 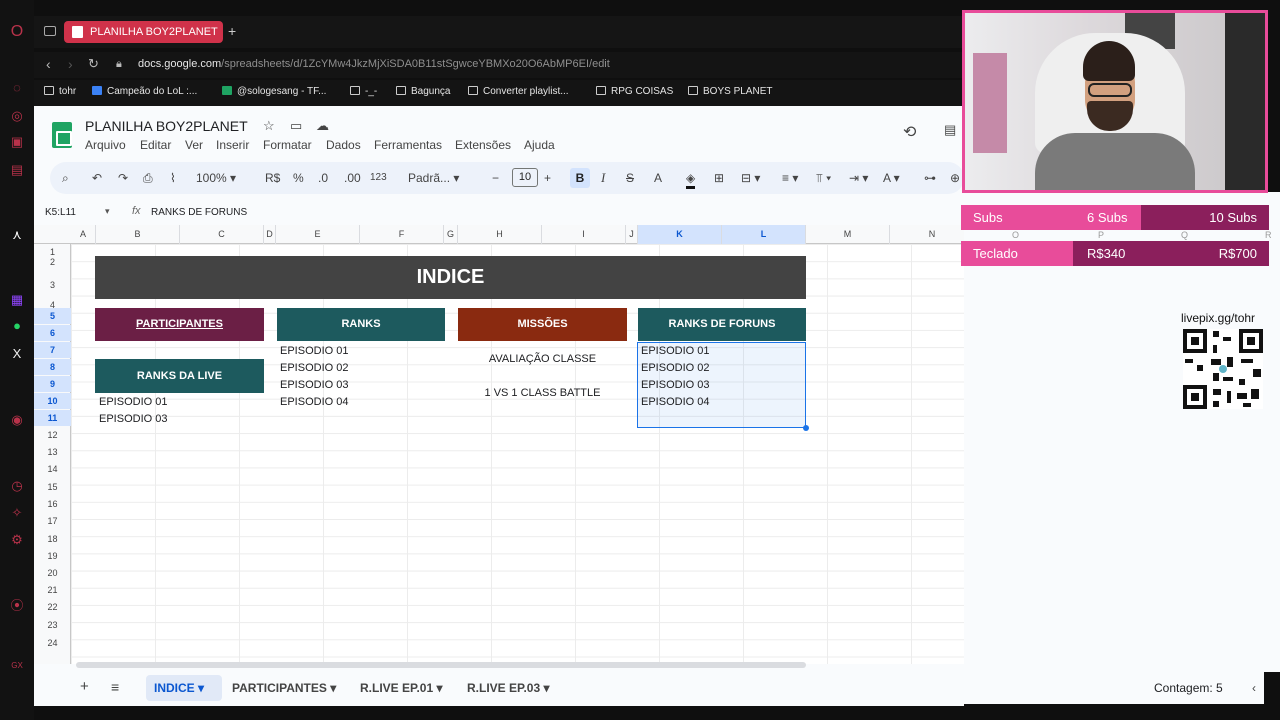 What do you see at coordinates (52, 333) in the screenshot?
I see `row-header: 6` at bounding box center [52, 333].